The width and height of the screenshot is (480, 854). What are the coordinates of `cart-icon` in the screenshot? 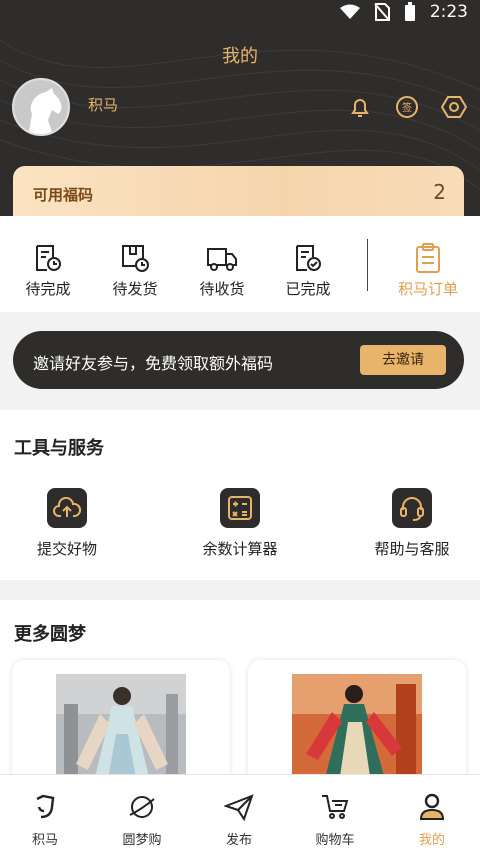 It's located at (335, 807).